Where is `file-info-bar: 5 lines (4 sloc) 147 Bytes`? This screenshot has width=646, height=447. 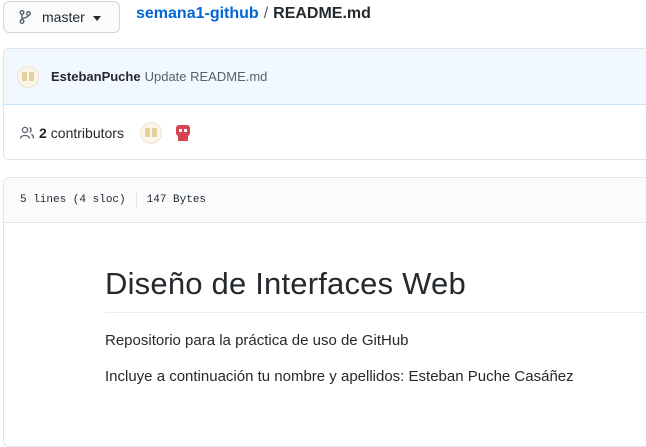
file-info-bar: 5 lines (4 sloc) 147 Bytes is located at coordinates (325, 200).